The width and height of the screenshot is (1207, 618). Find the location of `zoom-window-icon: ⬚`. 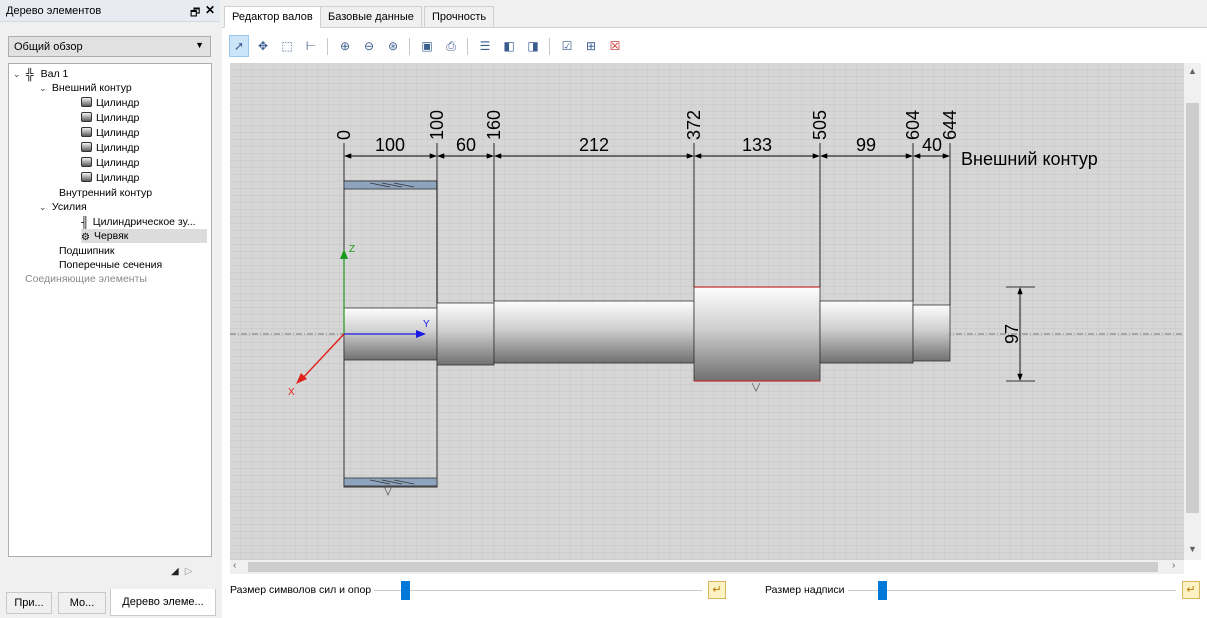

zoom-window-icon: ⬚ is located at coordinates (287, 46).